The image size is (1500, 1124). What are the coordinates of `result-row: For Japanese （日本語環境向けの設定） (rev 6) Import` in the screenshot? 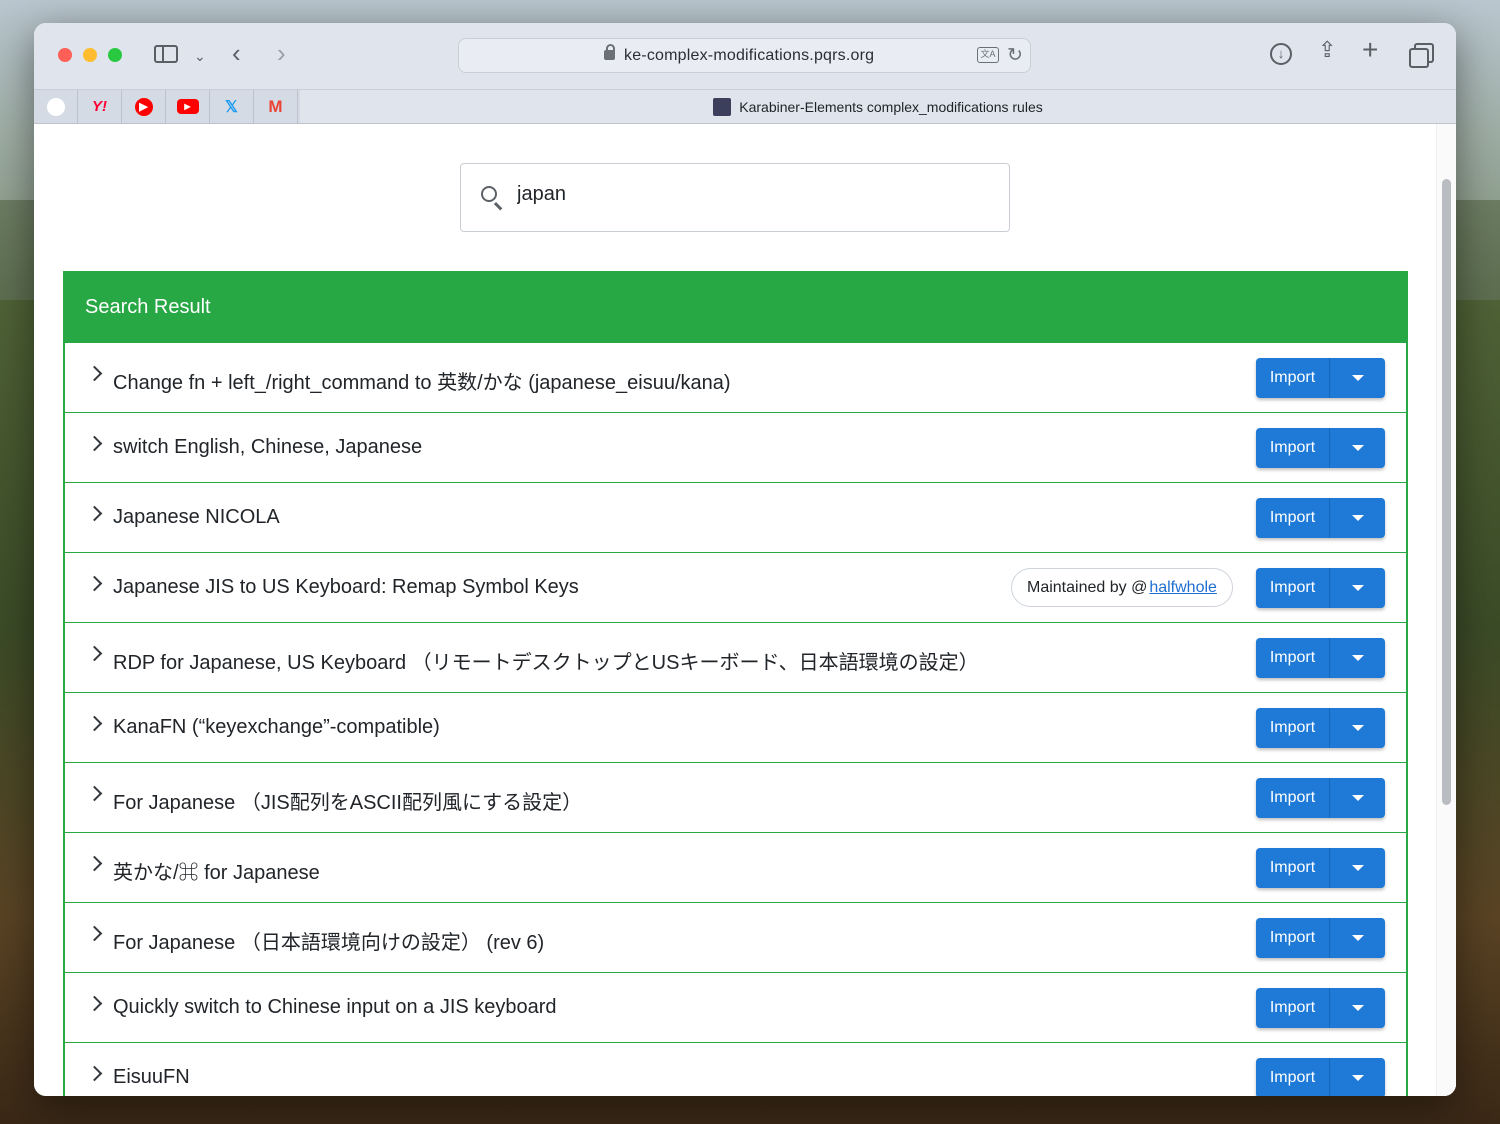 It's located at (735, 938).